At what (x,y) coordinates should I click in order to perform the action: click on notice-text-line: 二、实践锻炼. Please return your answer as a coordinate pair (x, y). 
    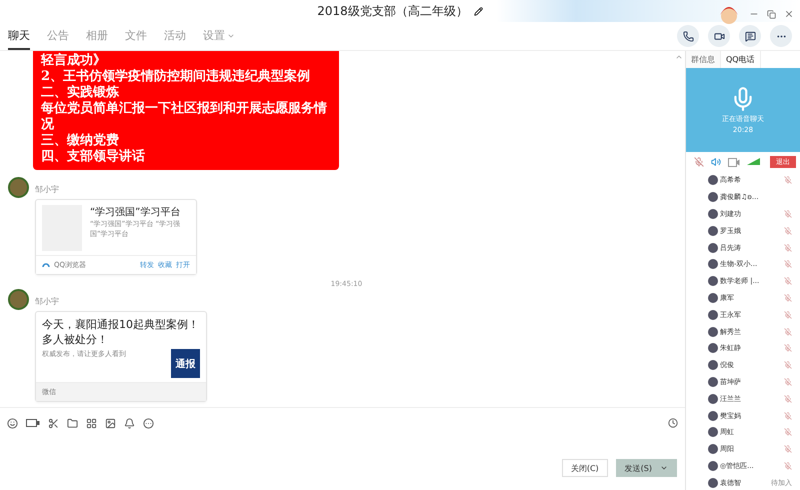
    Looking at the image, I should click on (80, 93).